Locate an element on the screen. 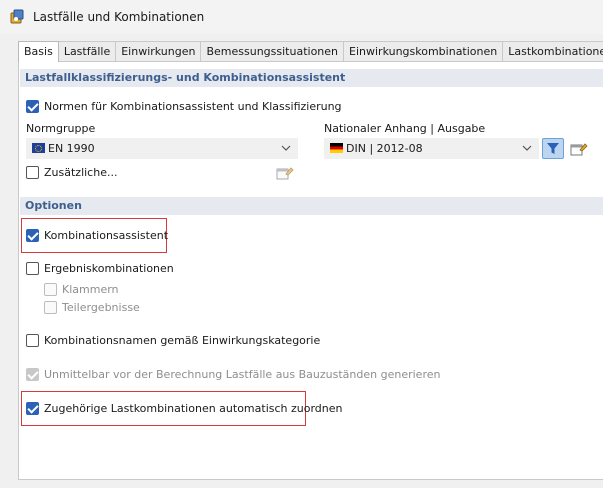 Image resolution: width=603 pixels, height=488 pixels. tab-einwirkungen: Einwirkungen is located at coordinates (158, 51).